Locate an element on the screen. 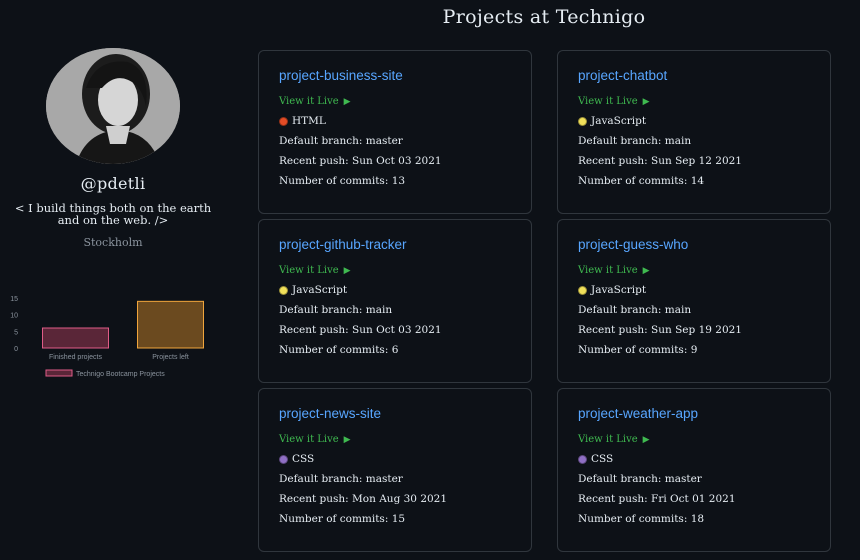 The width and height of the screenshot is (860, 560). commit-count: Number of commits: 13 is located at coordinates (395, 181).